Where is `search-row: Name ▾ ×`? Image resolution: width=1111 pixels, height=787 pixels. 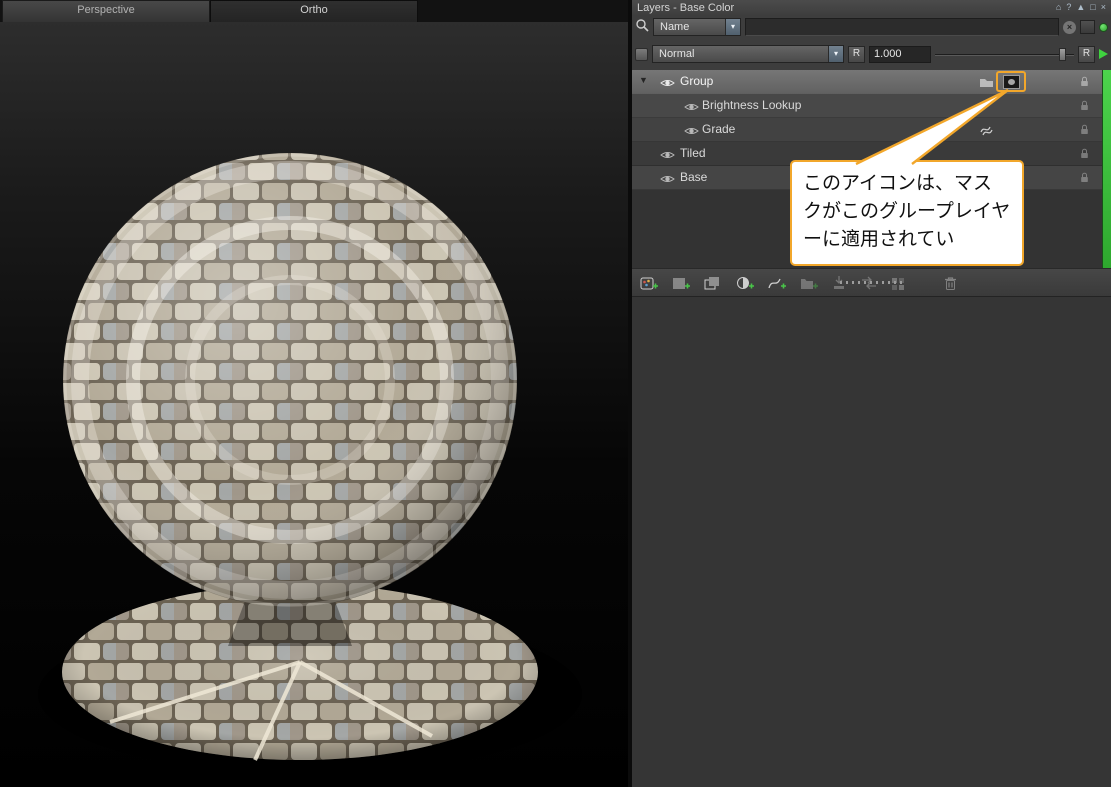
search-row: Name ▾ × is located at coordinates (871, 27).